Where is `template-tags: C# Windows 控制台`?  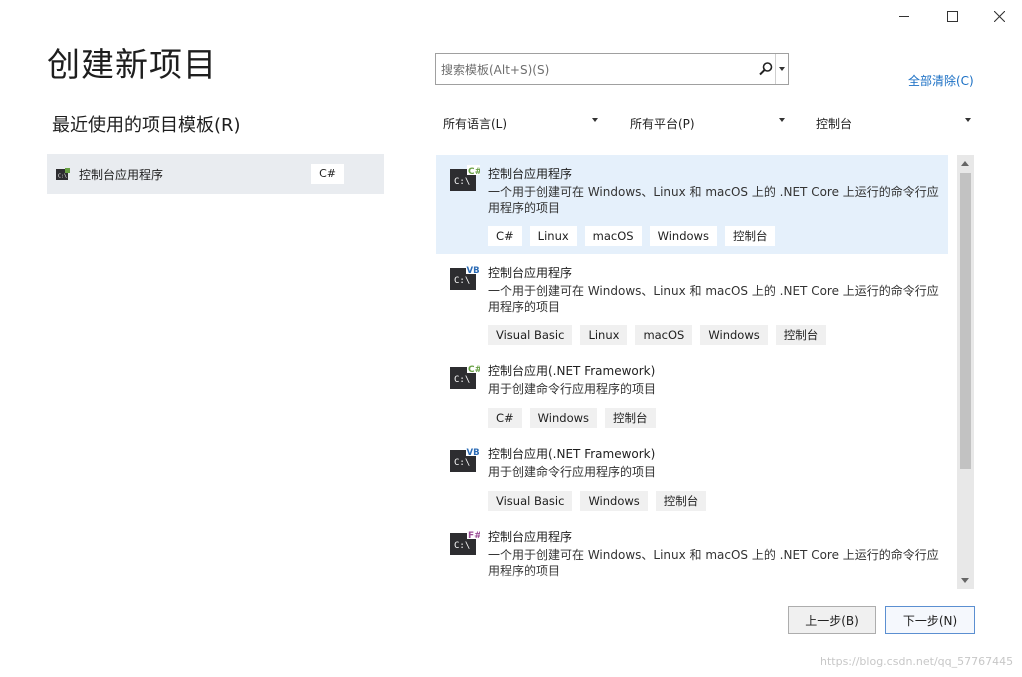
template-tags: C# Windows 控制台 is located at coordinates (572, 418).